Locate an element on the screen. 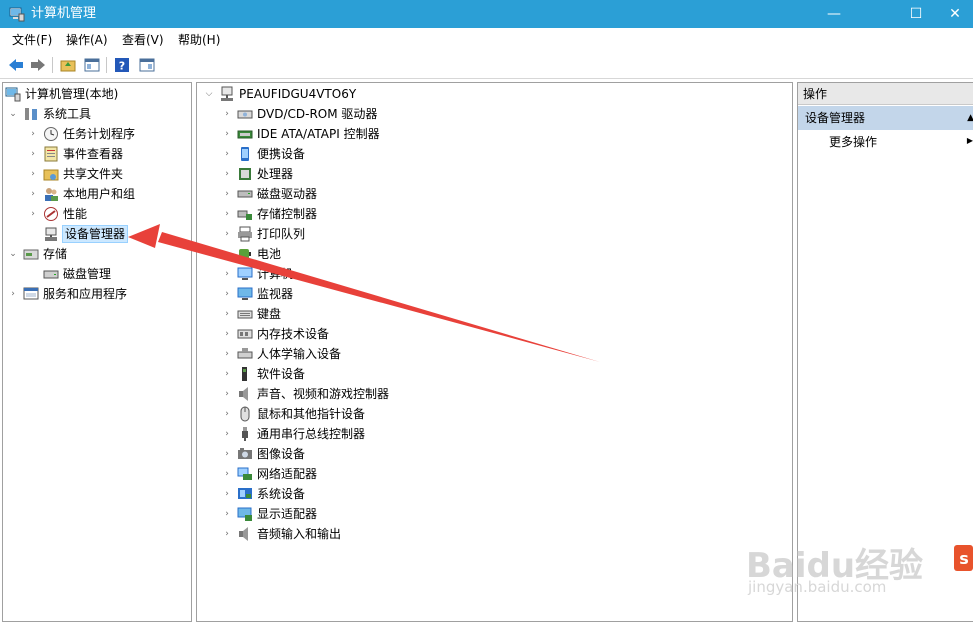 This screenshot has width=973, height=622. device-category: › 处理器 is located at coordinates (257, 174).